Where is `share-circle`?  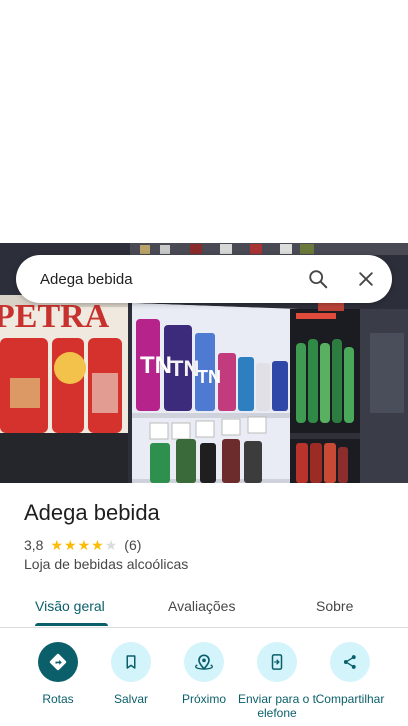 share-circle is located at coordinates (350, 662).